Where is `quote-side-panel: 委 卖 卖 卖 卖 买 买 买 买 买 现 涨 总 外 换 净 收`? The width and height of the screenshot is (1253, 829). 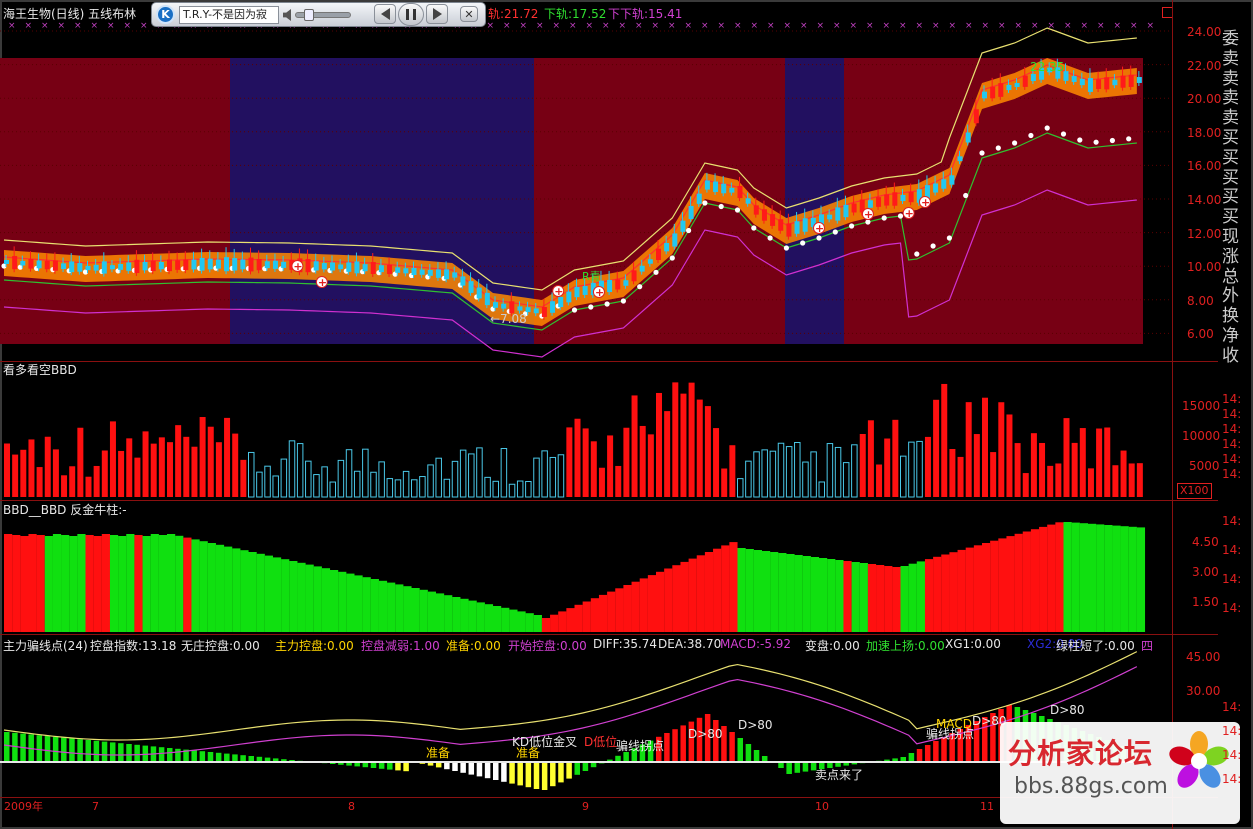 quote-side-panel: 委 卖 卖 卖 卖 买 买 买 买 买 现 涨 总 外 换 净 收 is located at coordinates (1237, 219).